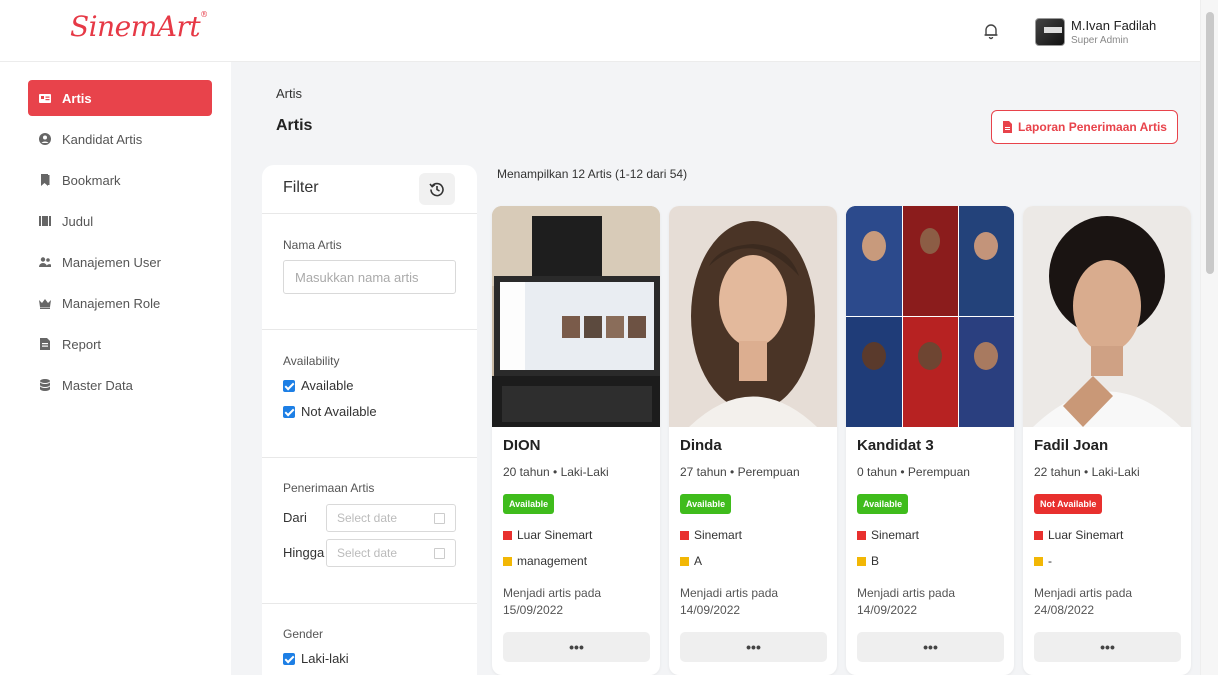  Describe the element at coordinates (698, 561) in the screenshot. I see `group-text: A` at that location.